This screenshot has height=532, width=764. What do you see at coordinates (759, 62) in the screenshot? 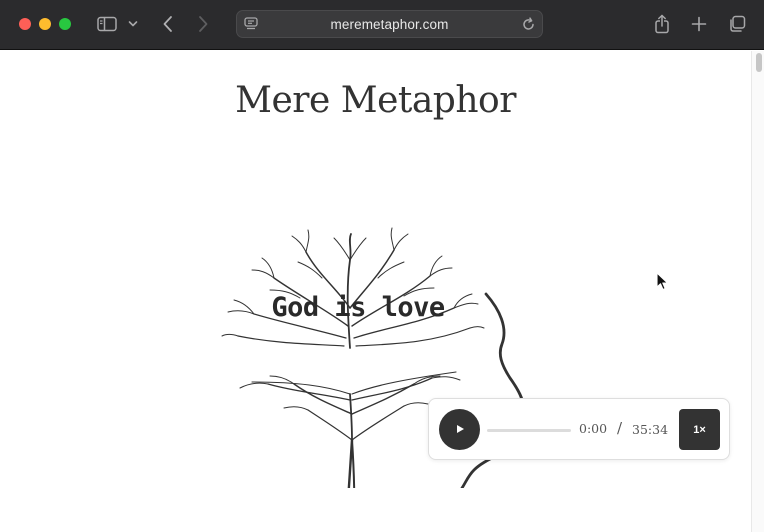
I see `scrollbar-thumb` at bounding box center [759, 62].